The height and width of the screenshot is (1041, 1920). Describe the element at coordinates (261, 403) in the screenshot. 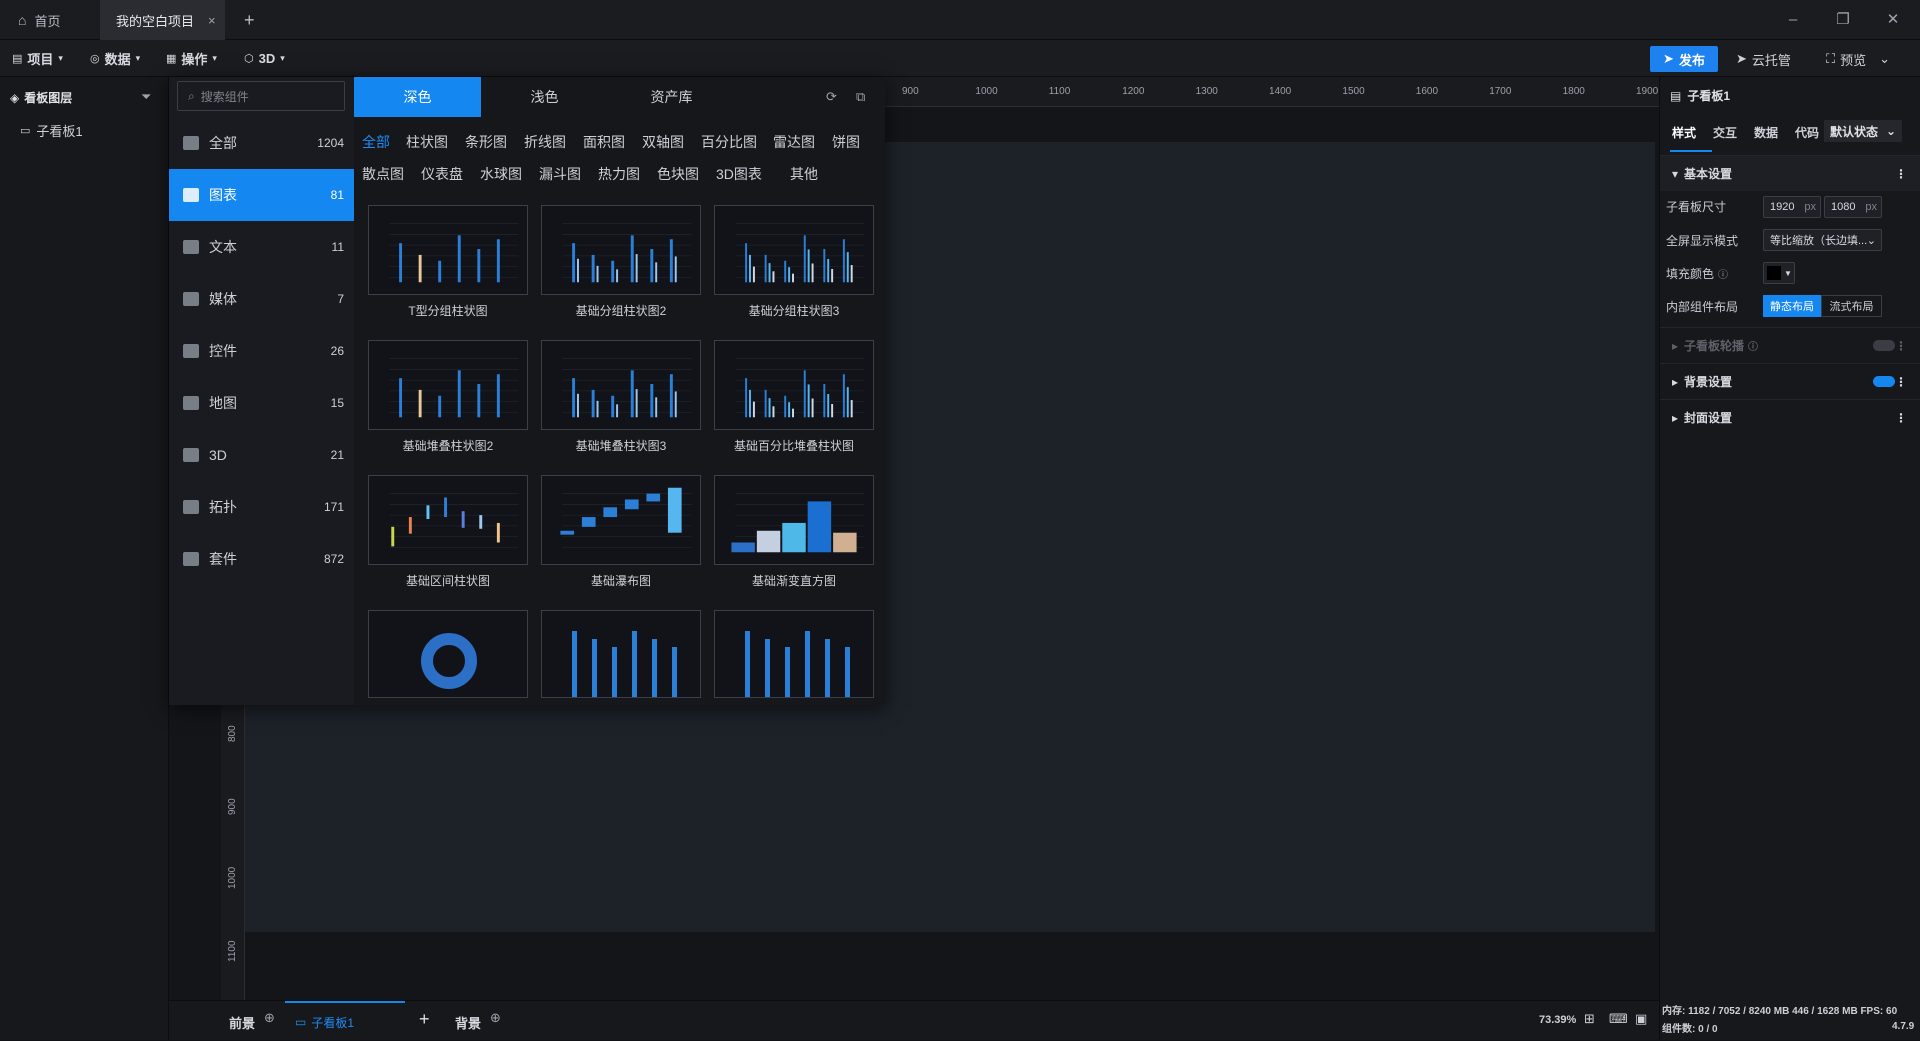

I see `category-5: 地图 15` at that location.